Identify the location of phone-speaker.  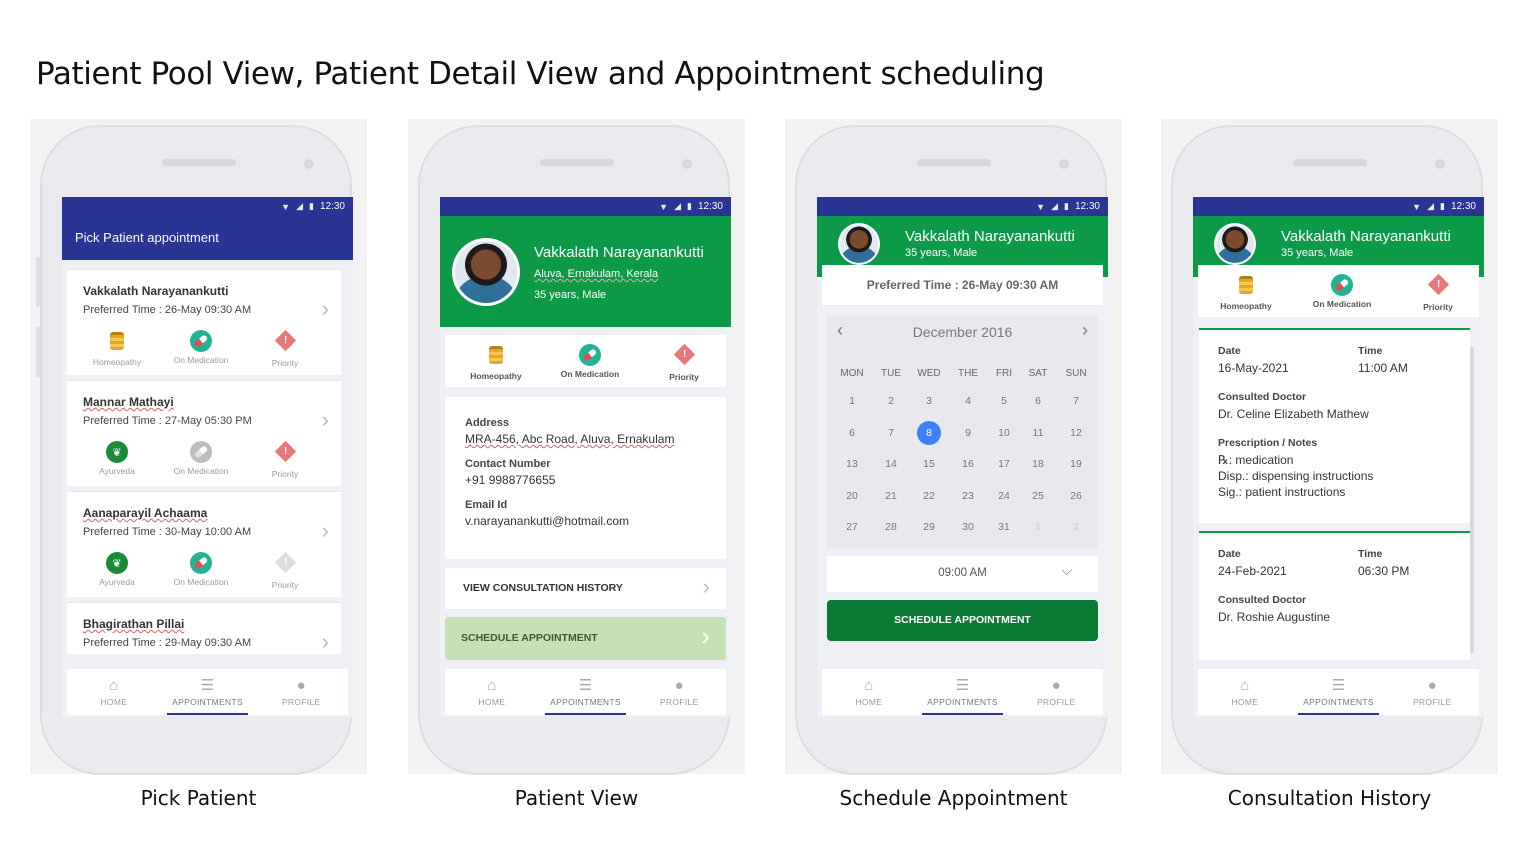
(199, 162).